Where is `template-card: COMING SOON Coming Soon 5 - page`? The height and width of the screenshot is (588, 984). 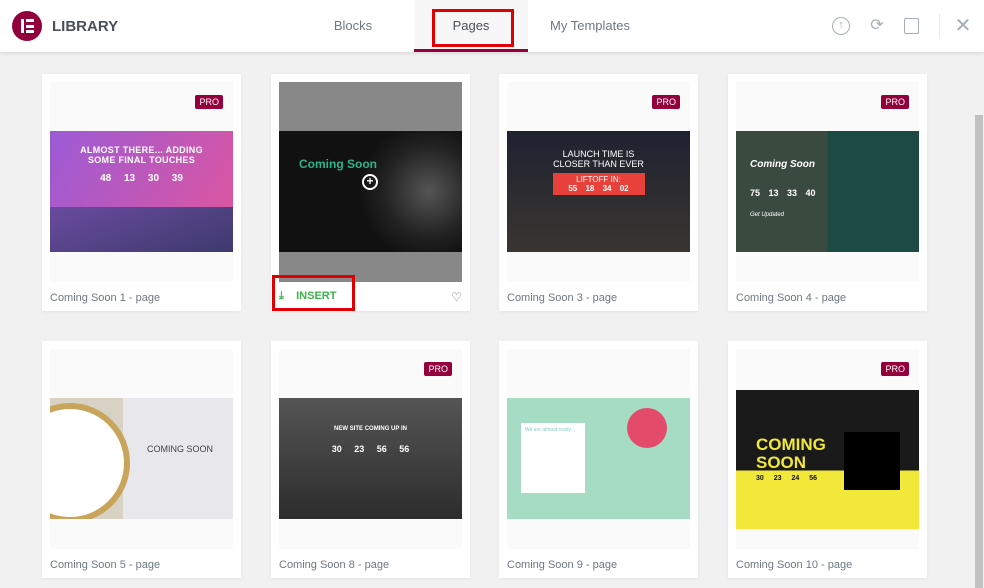
template-card: COMING SOON Coming Soon 5 - page is located at coordinates (141, 459).